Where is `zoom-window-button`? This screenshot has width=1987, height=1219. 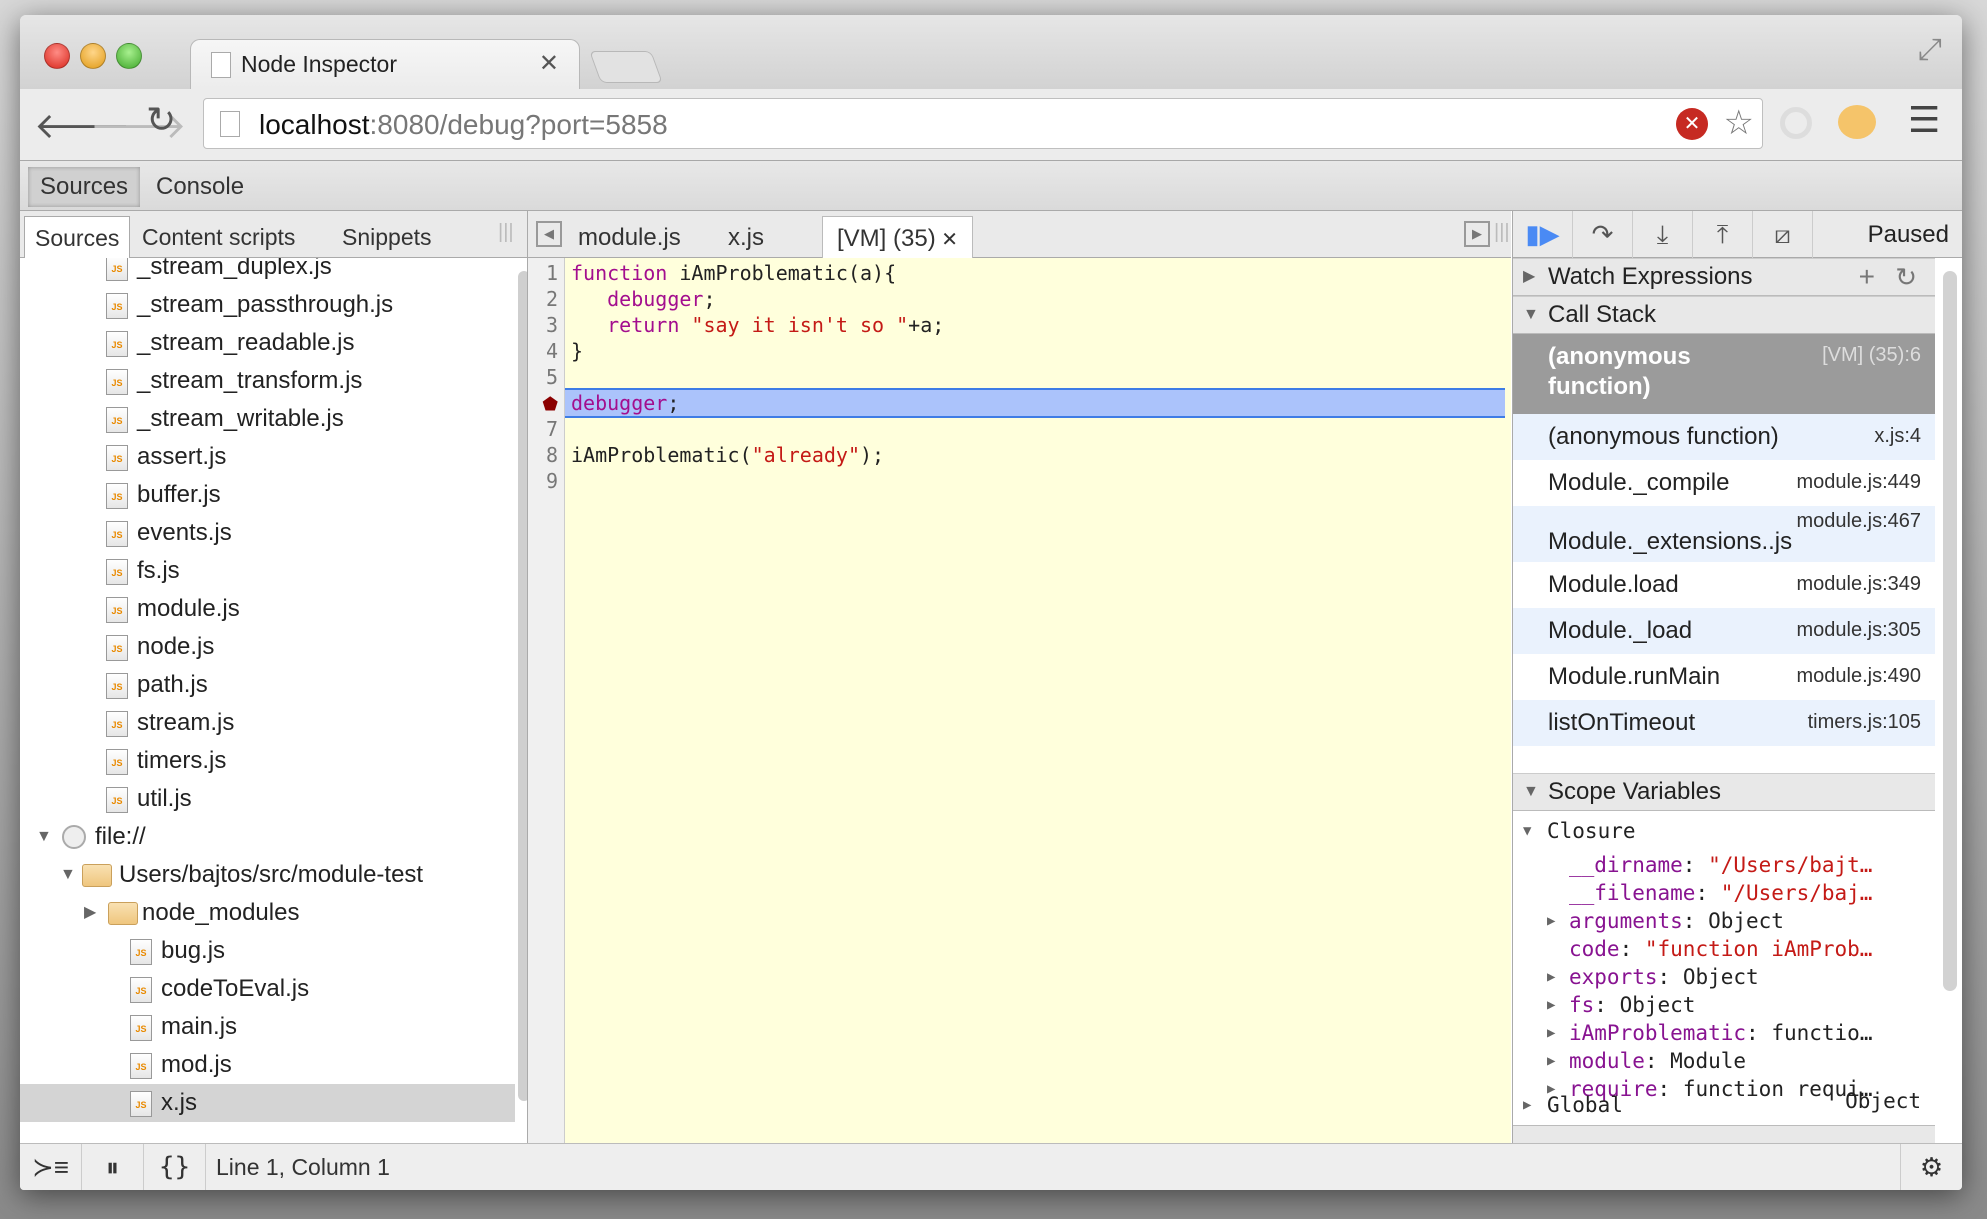
zoom-window-button is located at coordinates (129, 56).